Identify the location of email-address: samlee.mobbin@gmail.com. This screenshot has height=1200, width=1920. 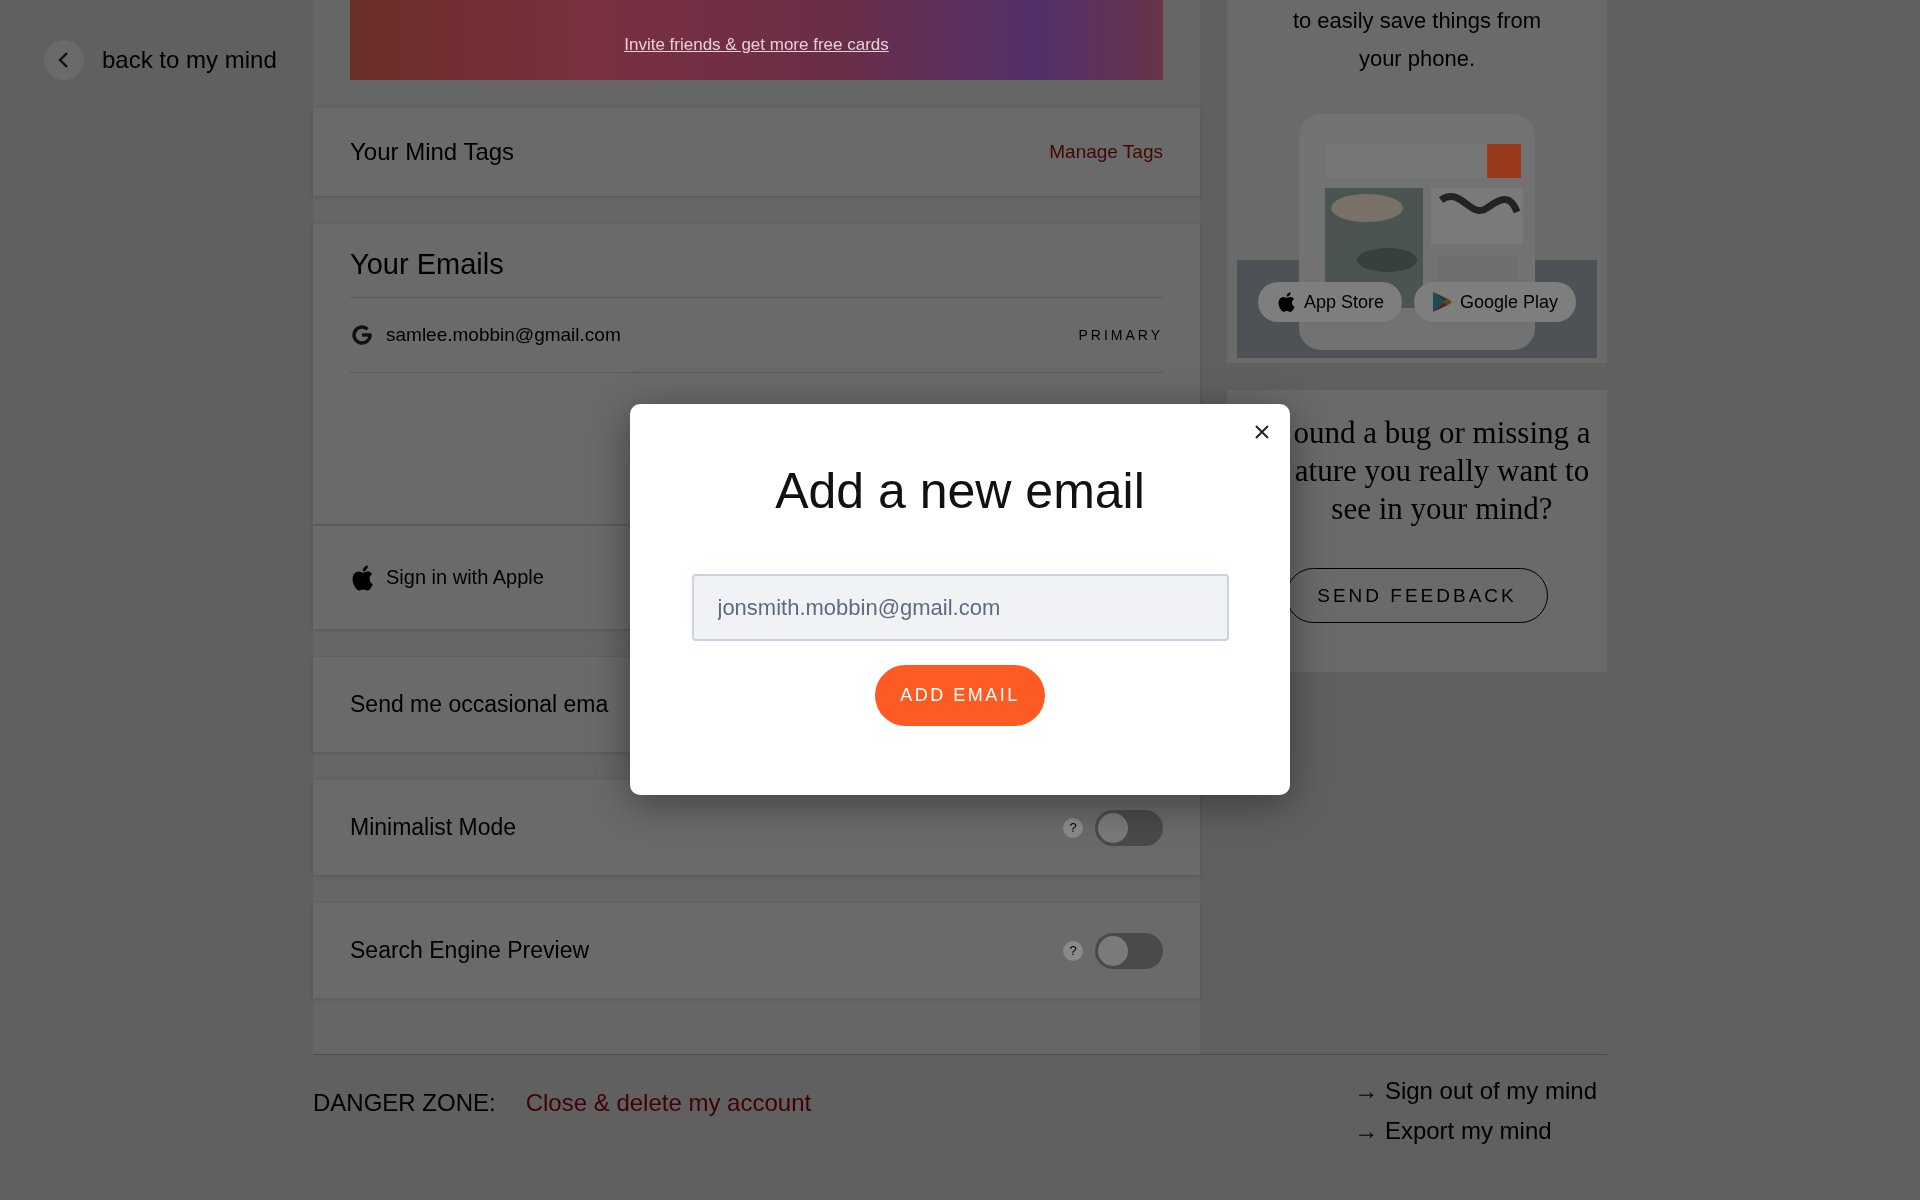
(504, 335).